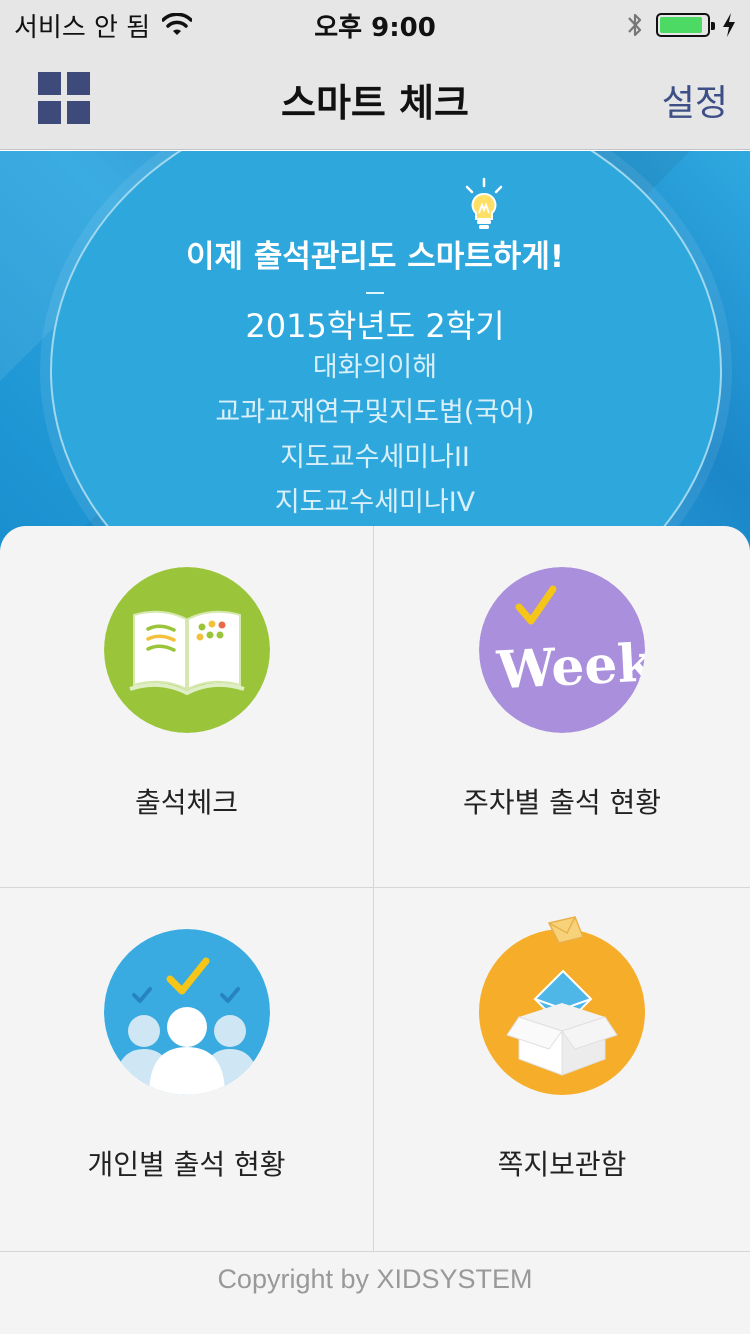 This screenshot has height=1334, width=750. Describe the element at coordinates (177, 24) in the screenshot. I see `wifi-icon` at that location.